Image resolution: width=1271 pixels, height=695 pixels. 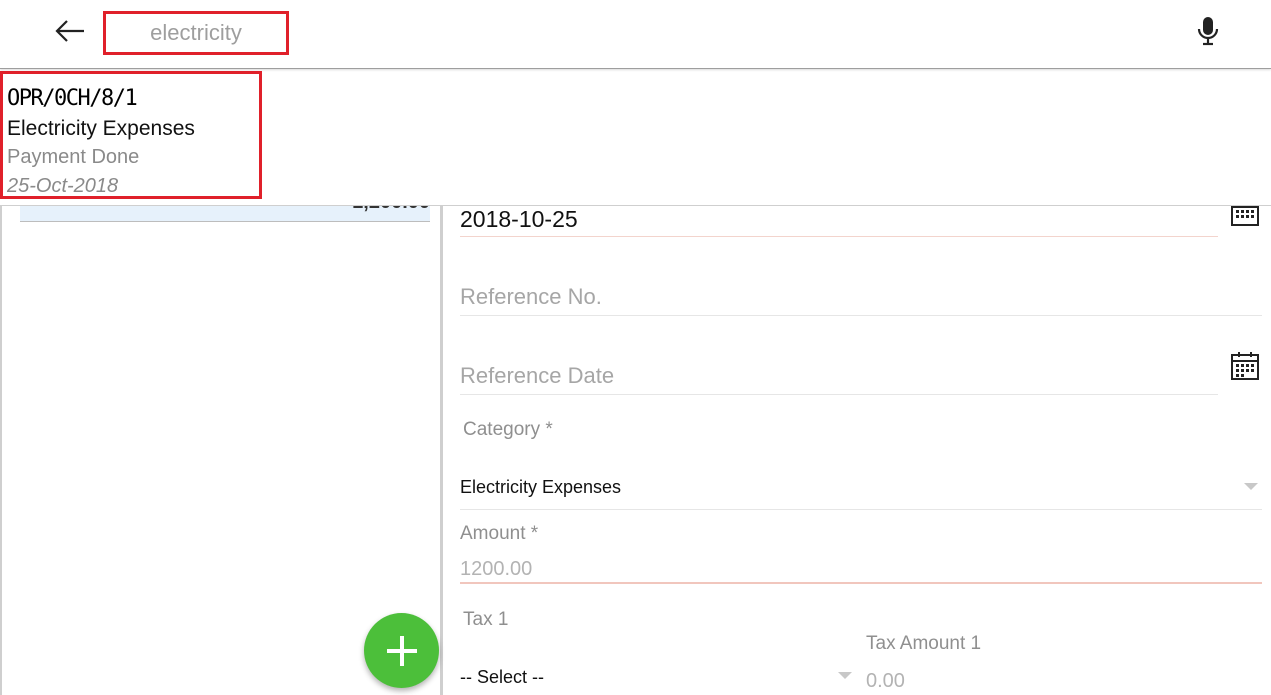 What do you see at coordinates (861, 583) in the screenshot?
I see `amount-underline` at bounding box center [861, 583].